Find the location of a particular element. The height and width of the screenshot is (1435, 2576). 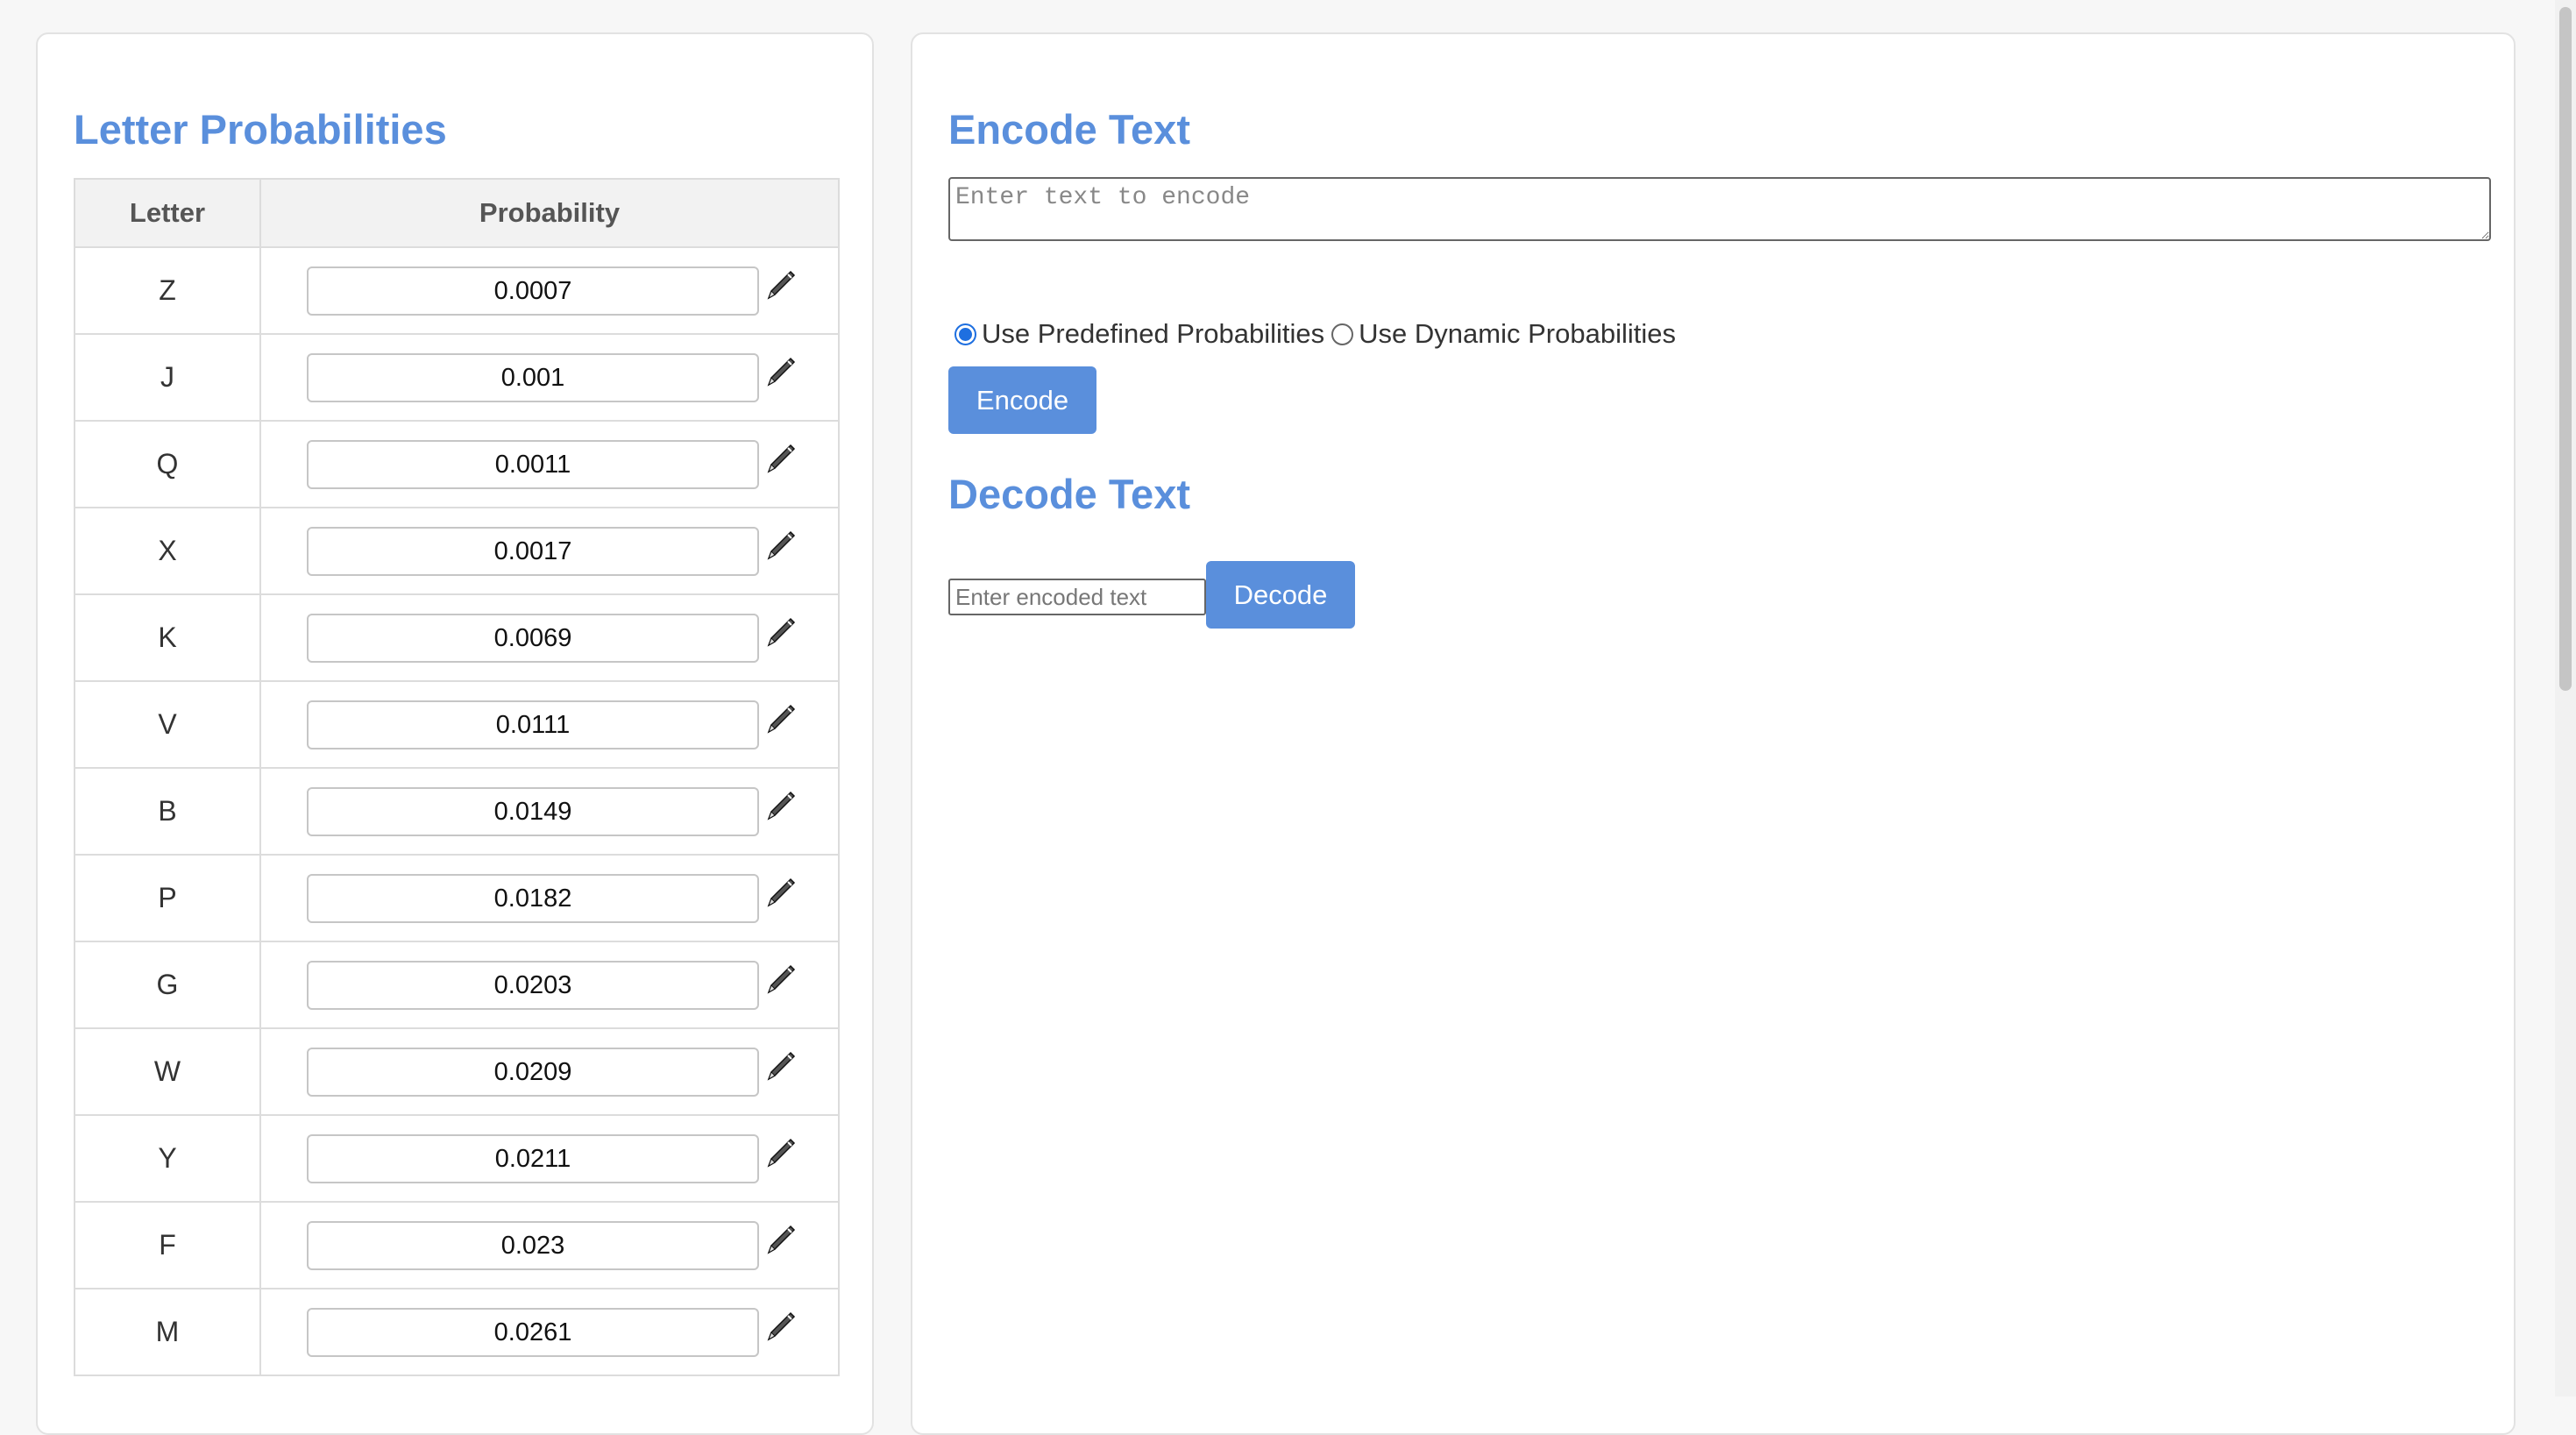

table-row: J is located at coordinates (457, 377).